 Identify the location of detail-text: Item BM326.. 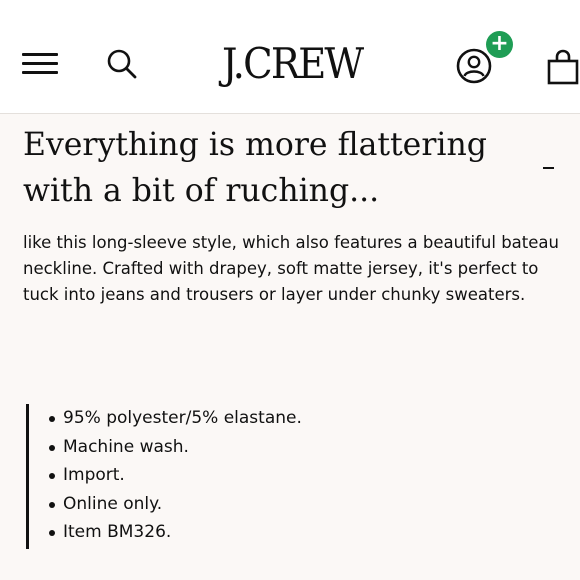
(117, 532).